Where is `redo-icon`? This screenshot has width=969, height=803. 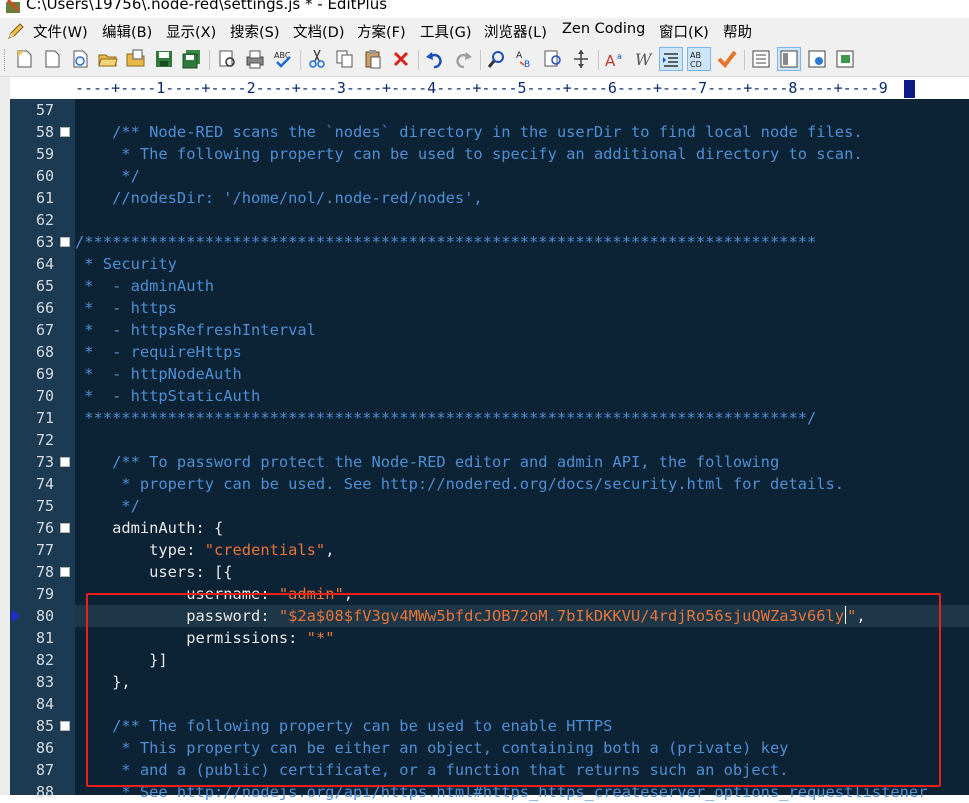 redo-icon is located at coordinates (463, 59).